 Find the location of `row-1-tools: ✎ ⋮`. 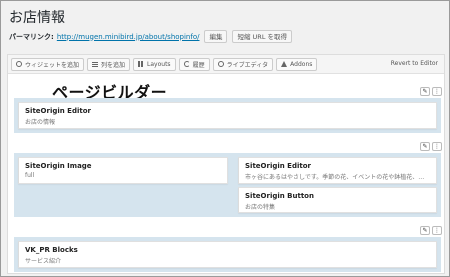

row-1-tools: ✎ ⋮ is located at coordinates (431, 91).